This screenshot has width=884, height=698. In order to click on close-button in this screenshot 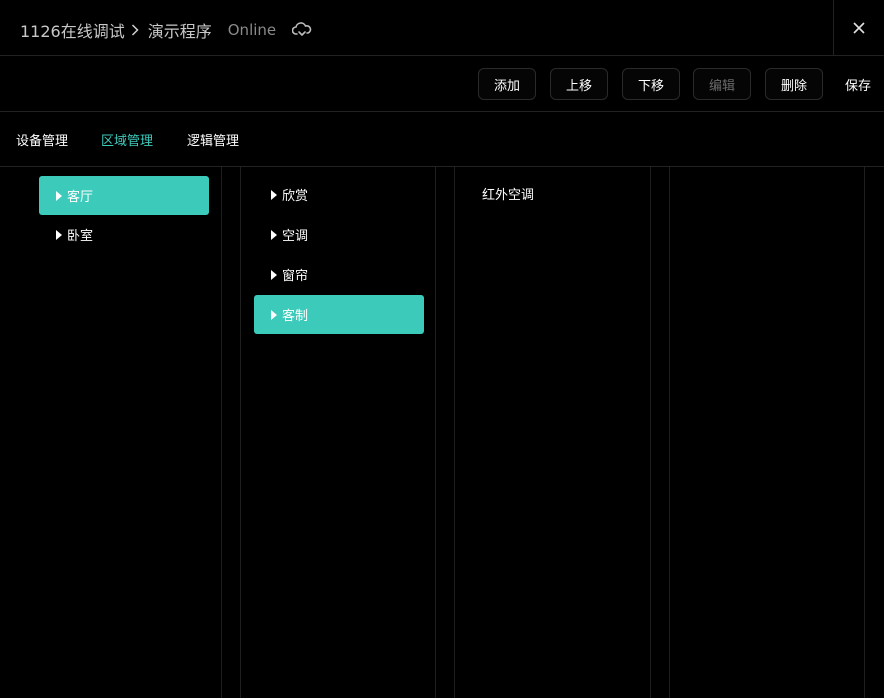, I will do `click(858, 28)`.